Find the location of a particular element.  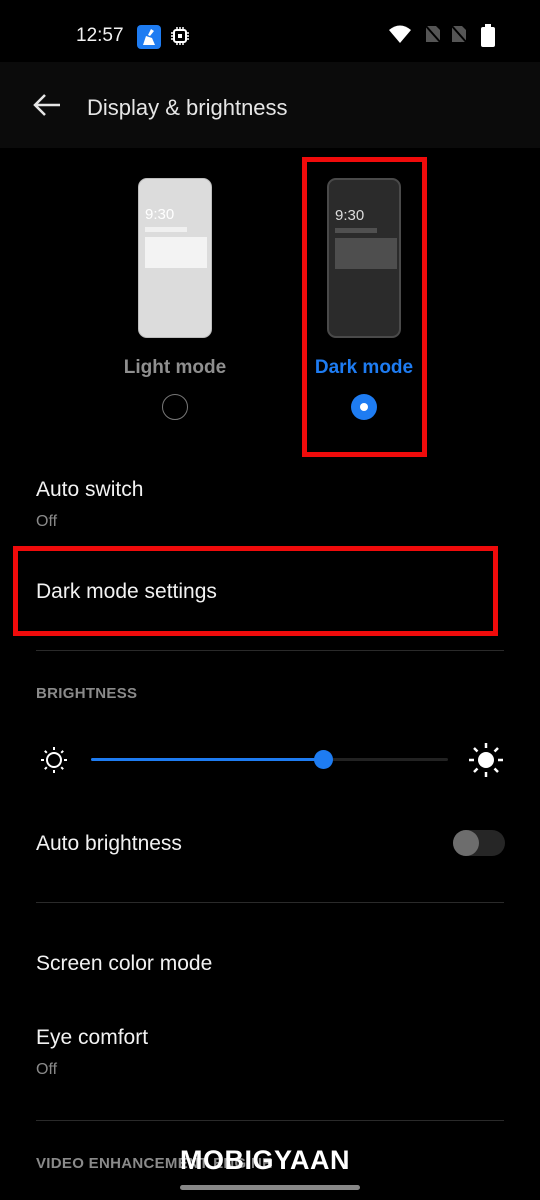

battery-icon is located at coordinates (488, 38).